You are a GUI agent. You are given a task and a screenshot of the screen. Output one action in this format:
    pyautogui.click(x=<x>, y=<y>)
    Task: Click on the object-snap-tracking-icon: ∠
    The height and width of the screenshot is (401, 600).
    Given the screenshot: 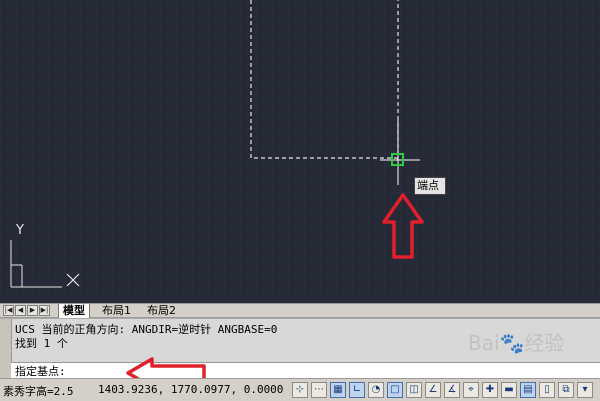 What is the action you would take?
    pyautogui.click(x=433, y=390)
    